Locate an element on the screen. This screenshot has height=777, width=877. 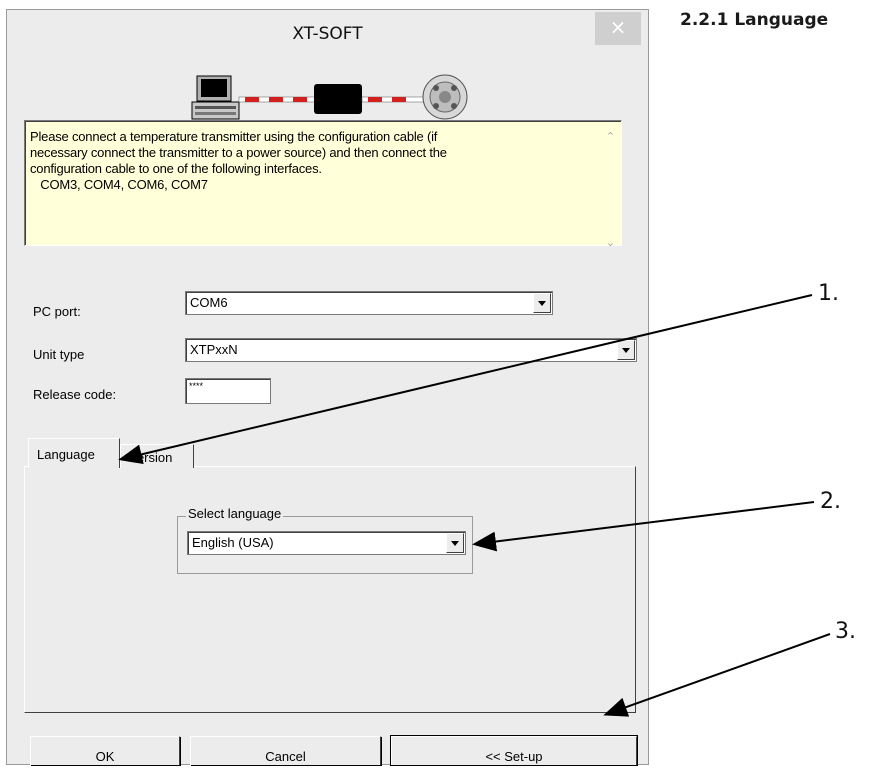
callout-number-1: 1. is located at coordinates (828, 293).